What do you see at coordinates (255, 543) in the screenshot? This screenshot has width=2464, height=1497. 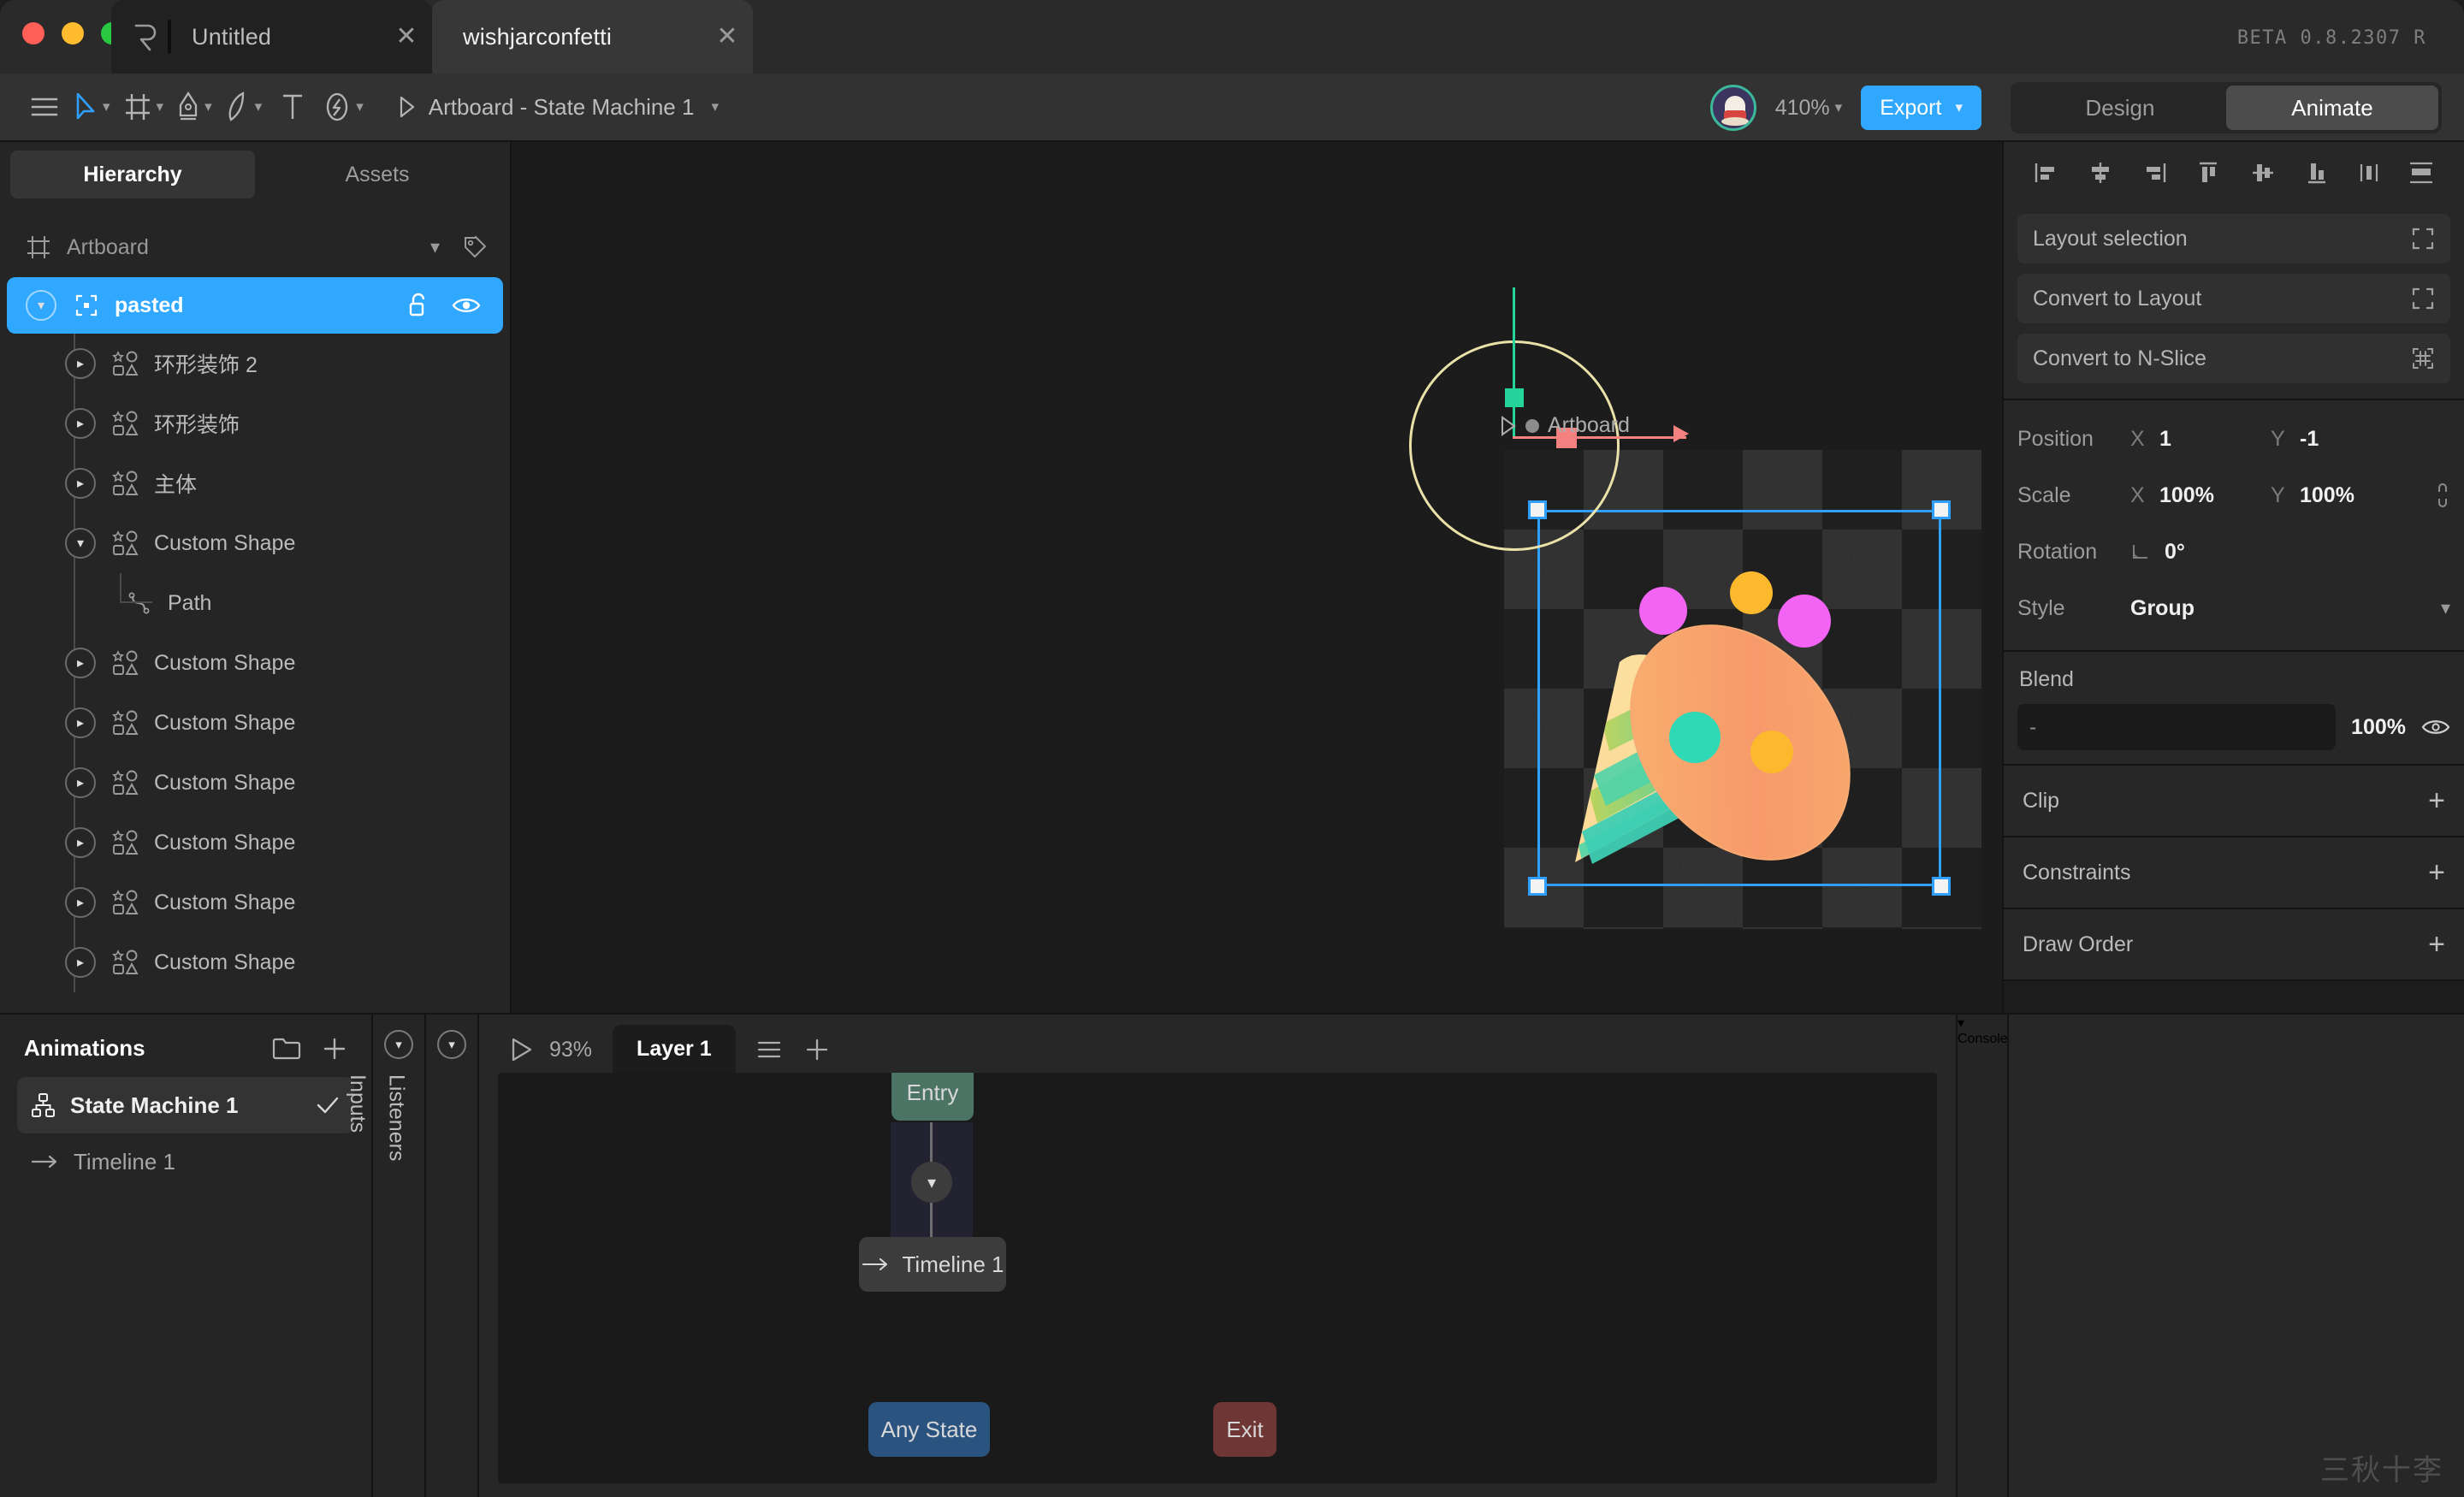 I see `hierarchy-row-custom-shape-expanded: ▾ Custom Shape` at bounding box center [255, 543].